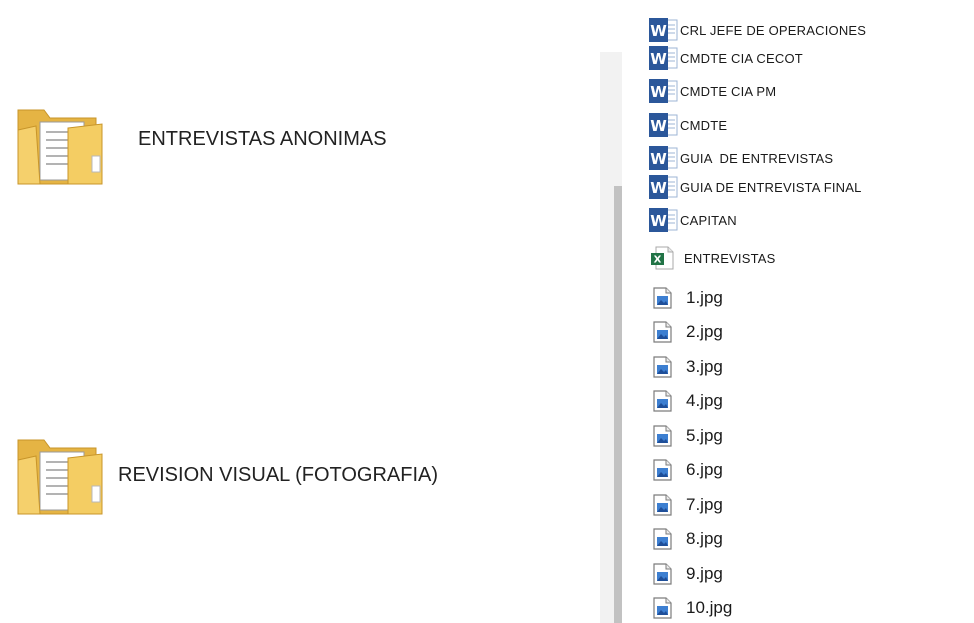 The height and width of the screenshot is (623, 974). What do you see at coordinates (704, 435) in the screenshot?
I see `file-name: 5.jpg` at bounding box center [704, 435].